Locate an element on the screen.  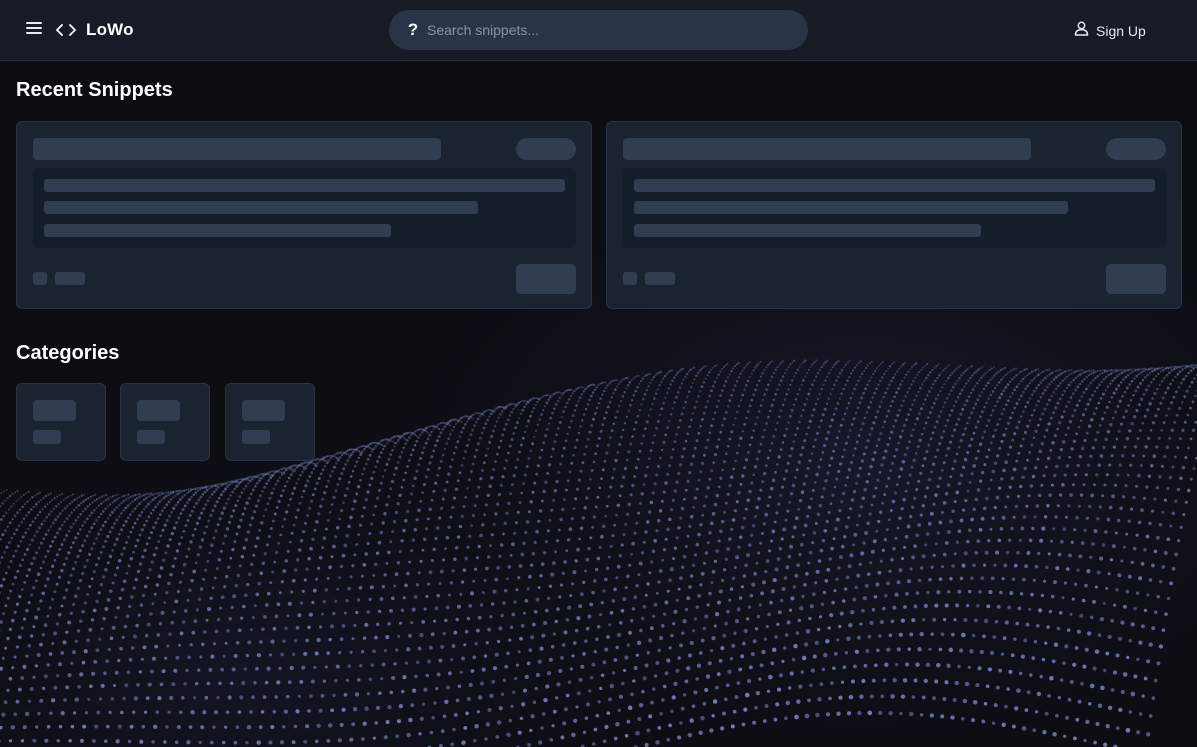
sign-up-button: Sign Up is located at coordinates (1110, 31).